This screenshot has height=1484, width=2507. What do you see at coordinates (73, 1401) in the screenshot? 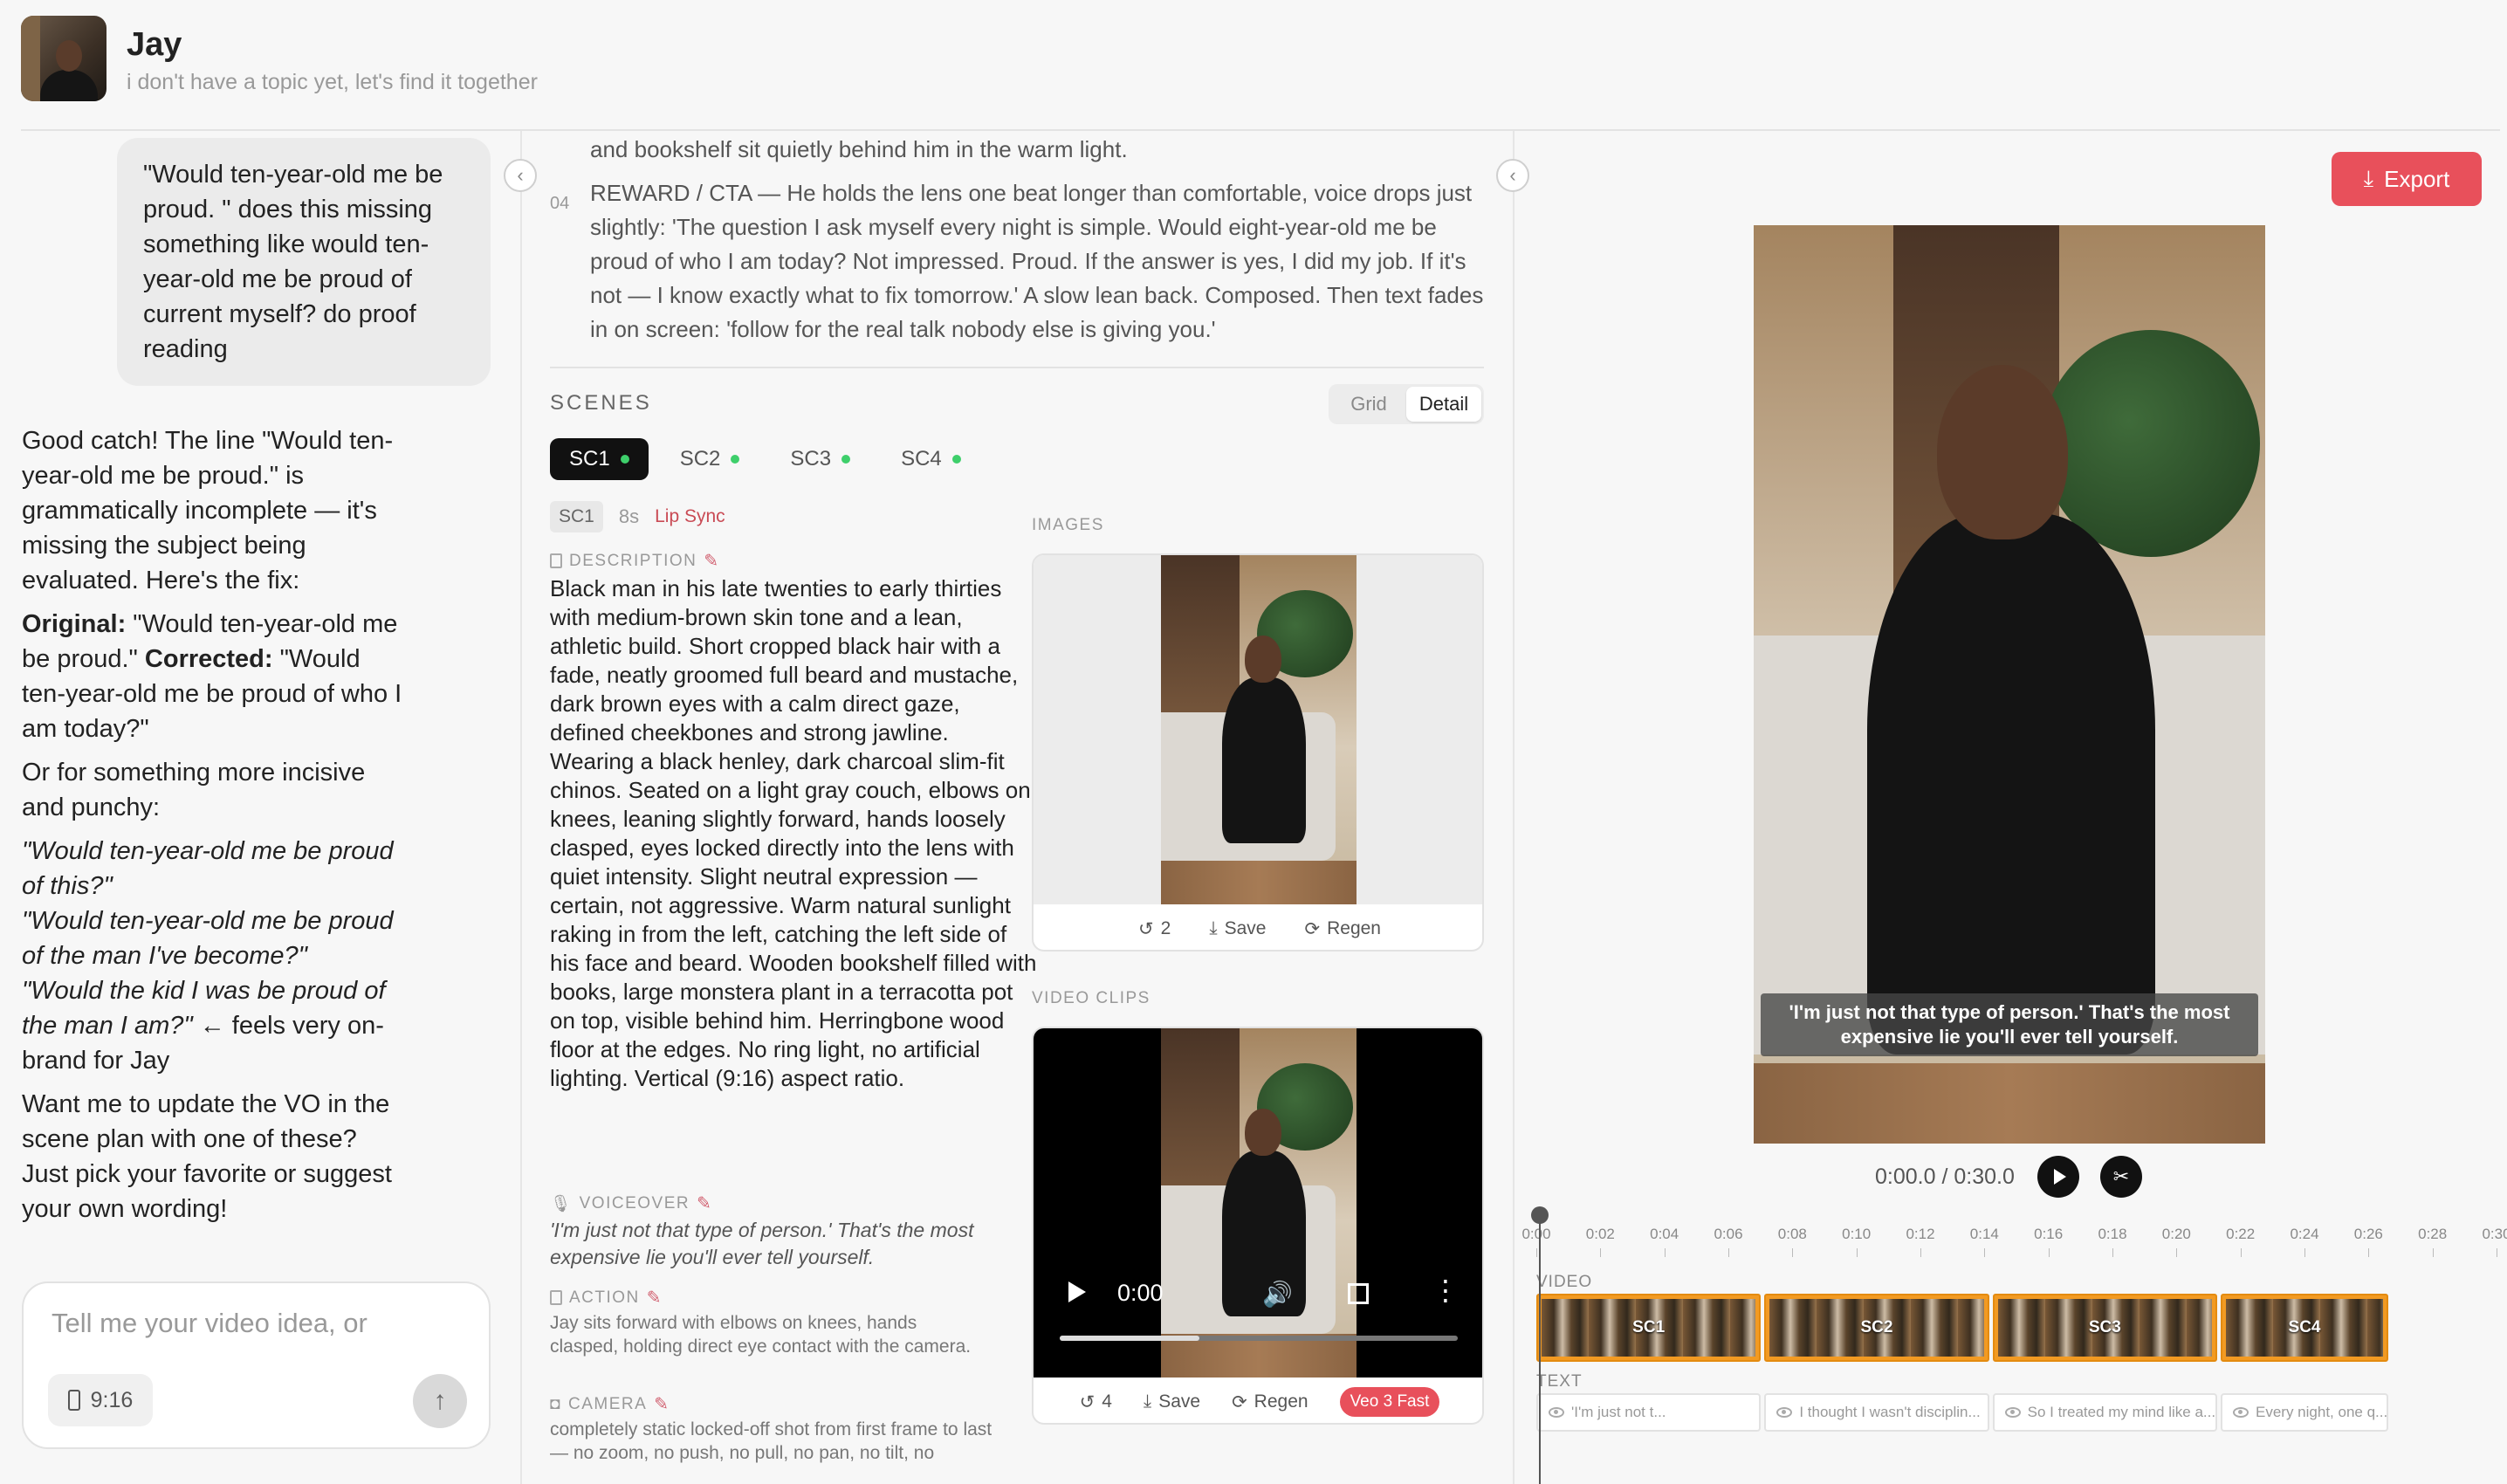
I see `phone-icon` at bounding box center [73, 1401].